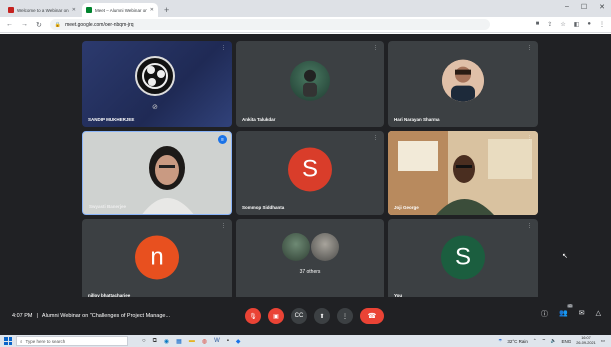 Image resolution: width=611 pixels, height=347 pixels. I want to click on maximize-icon: ☐, so click(584, 7).